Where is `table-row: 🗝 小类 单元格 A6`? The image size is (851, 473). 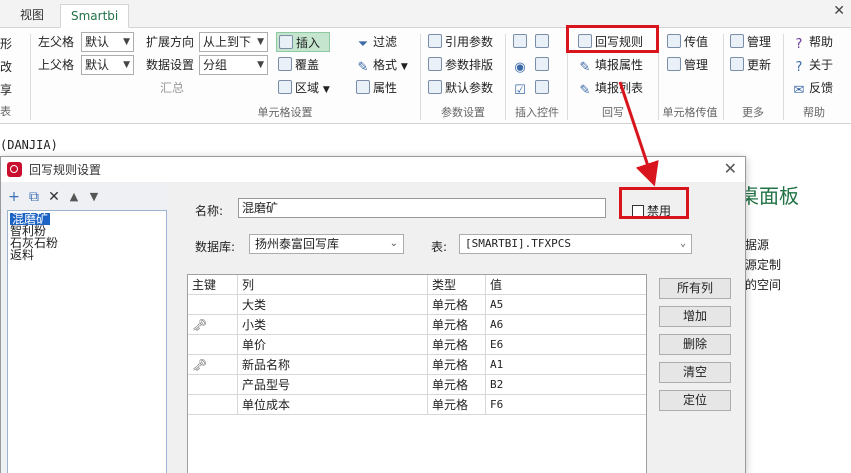 table-row: 🗝 小类 单元格 A6 is located at coordinates (417, 325).